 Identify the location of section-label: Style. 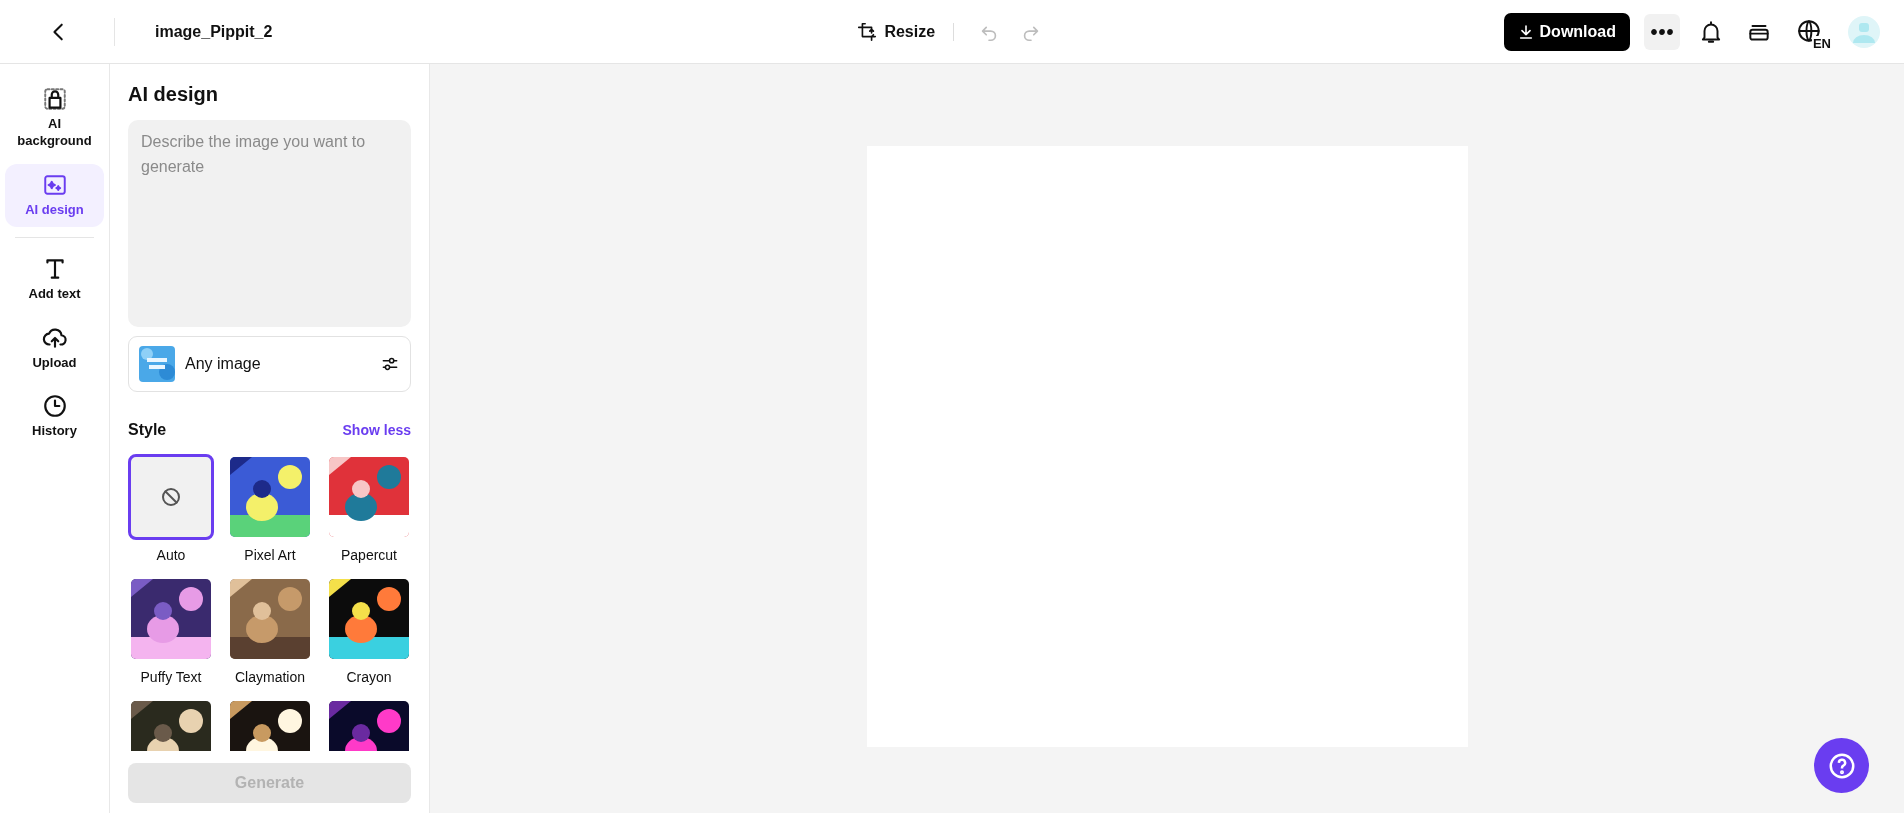
(147, 430).